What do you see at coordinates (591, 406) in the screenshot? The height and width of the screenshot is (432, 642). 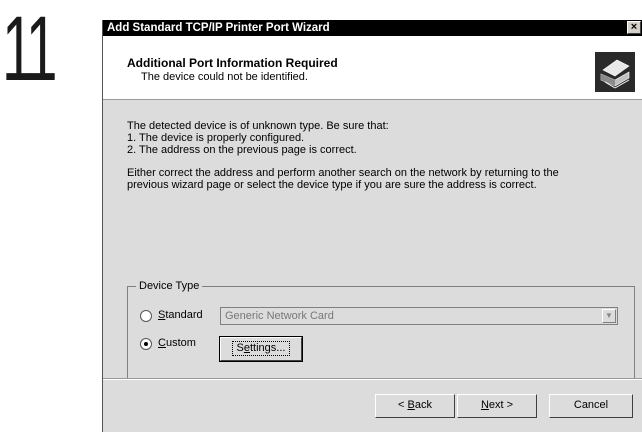 I see `cancel-button: Cancel` at bounding box center [591, 406].